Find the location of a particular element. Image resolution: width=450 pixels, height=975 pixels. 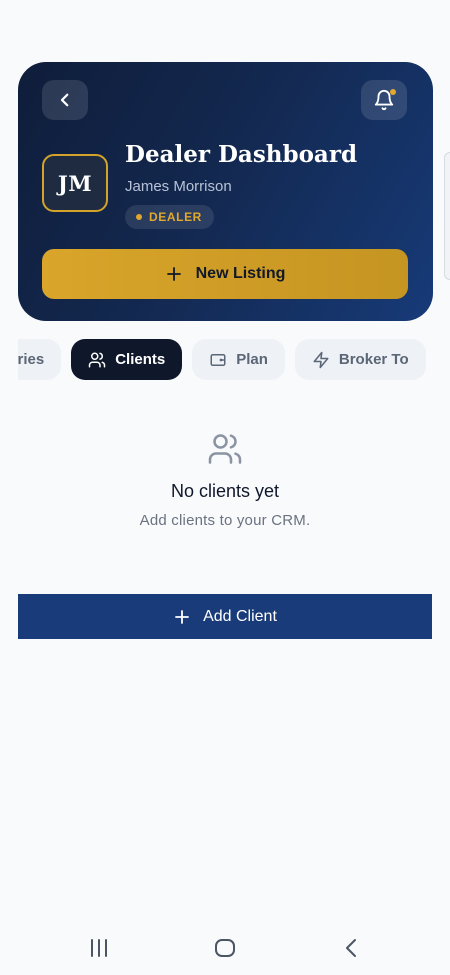

tab-clients: Clients is located at coordinates (127, 359).